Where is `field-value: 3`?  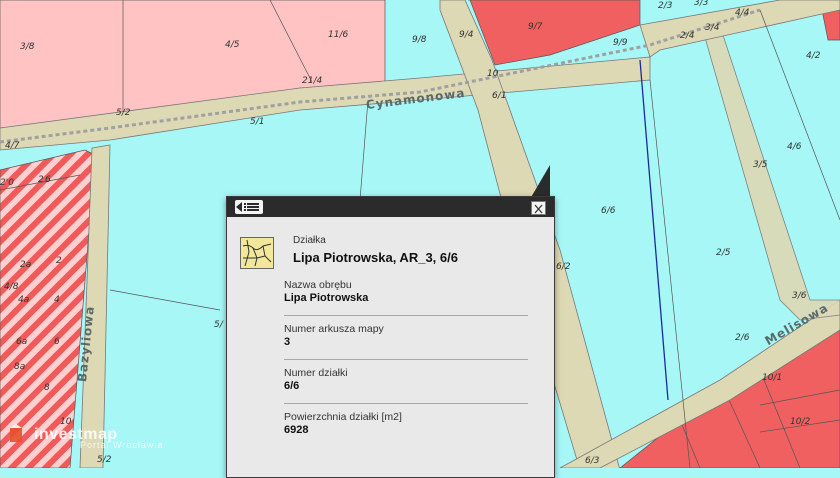
field-value: 3 is located at coordinates (287, 342).